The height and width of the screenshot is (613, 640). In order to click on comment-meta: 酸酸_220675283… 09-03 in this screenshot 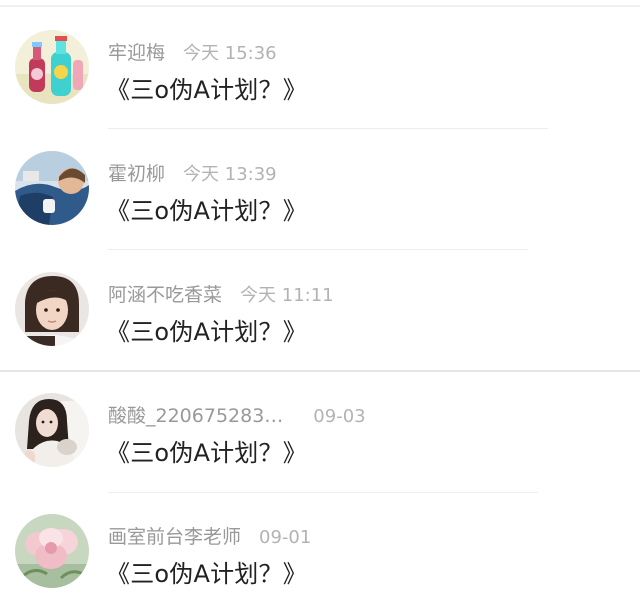, I will do `click(237, 414)`.